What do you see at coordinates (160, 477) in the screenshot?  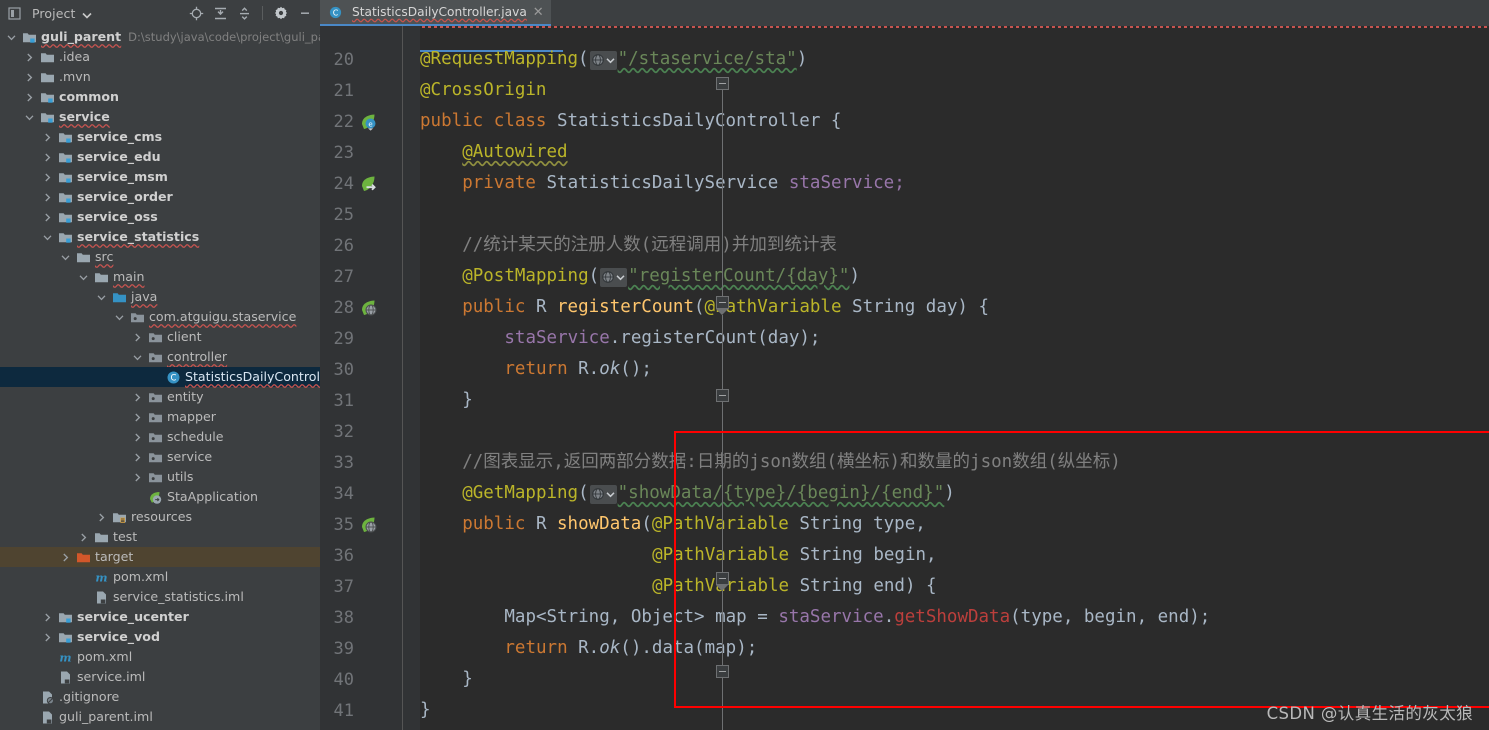 I see `tree-item-utils: utils` at bounding box center [160, 477].